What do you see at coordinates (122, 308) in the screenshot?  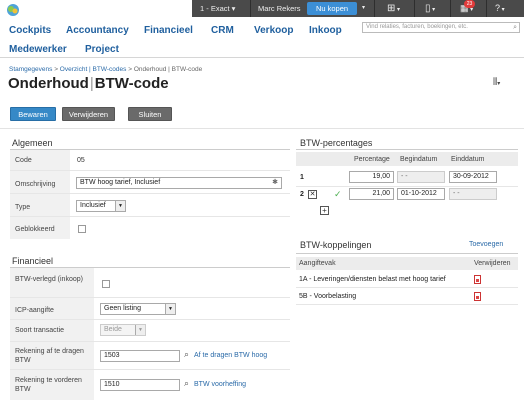 I see `icp-value: Geen listing` at bounding box center [122, 308].